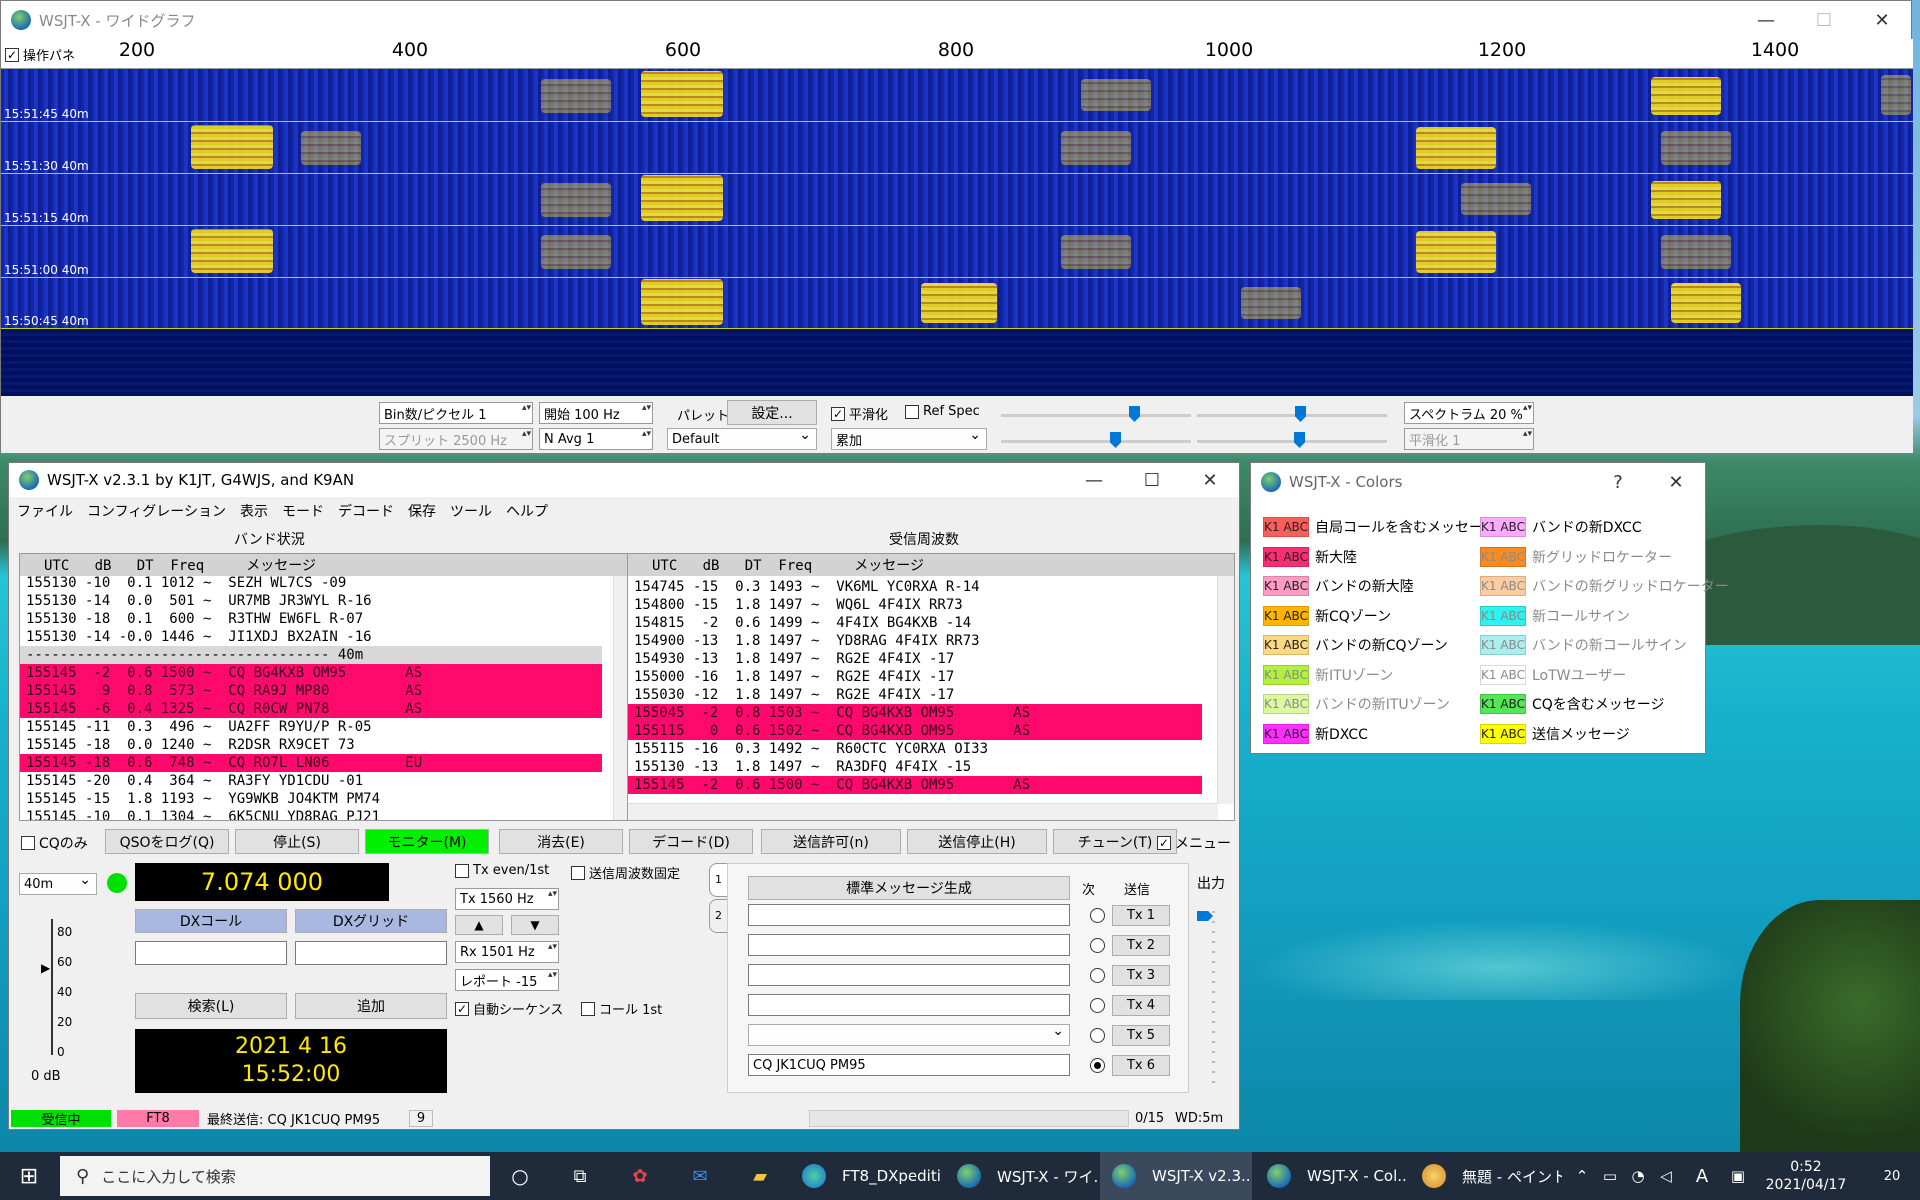  Describe the element at coordinates (909, 1005) in the screenshot. I see `tx4-message-input` at that location.